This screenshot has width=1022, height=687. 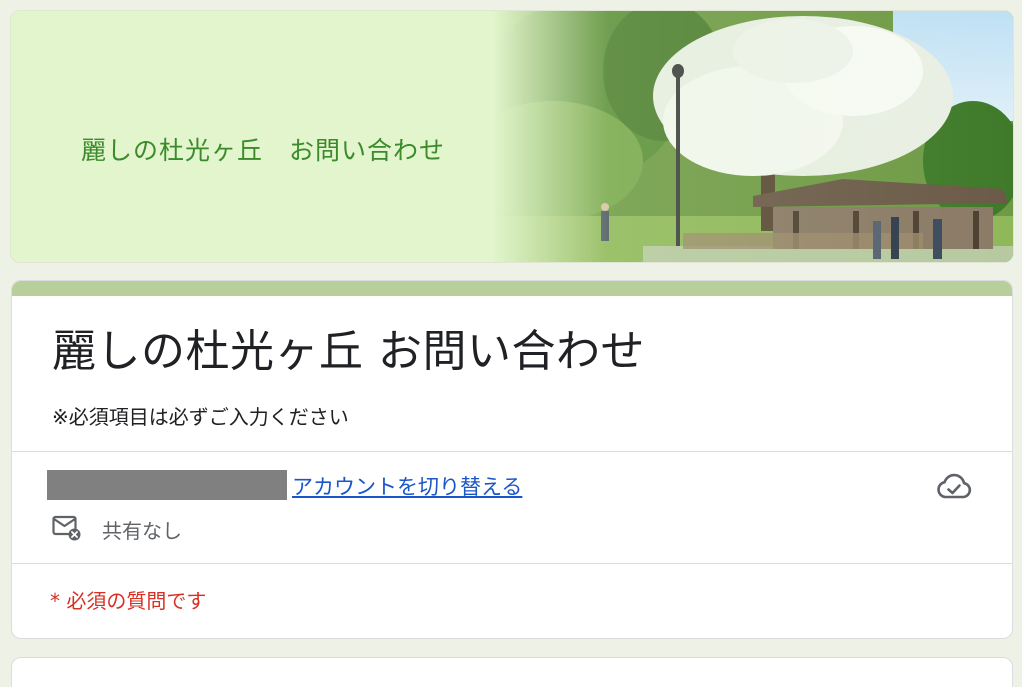 What do you see at coordinates (407, 486) in the screenshot?
I see `switch-account-link: アカウントを切り替える` at bounding box center [407, 486].